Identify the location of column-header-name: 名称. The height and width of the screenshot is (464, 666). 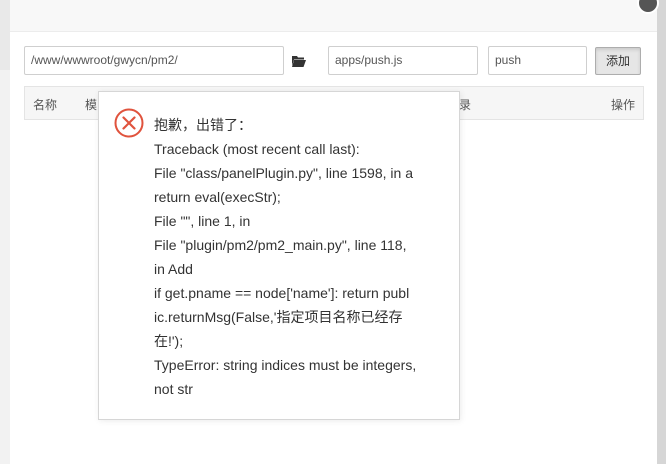
(45, 105).